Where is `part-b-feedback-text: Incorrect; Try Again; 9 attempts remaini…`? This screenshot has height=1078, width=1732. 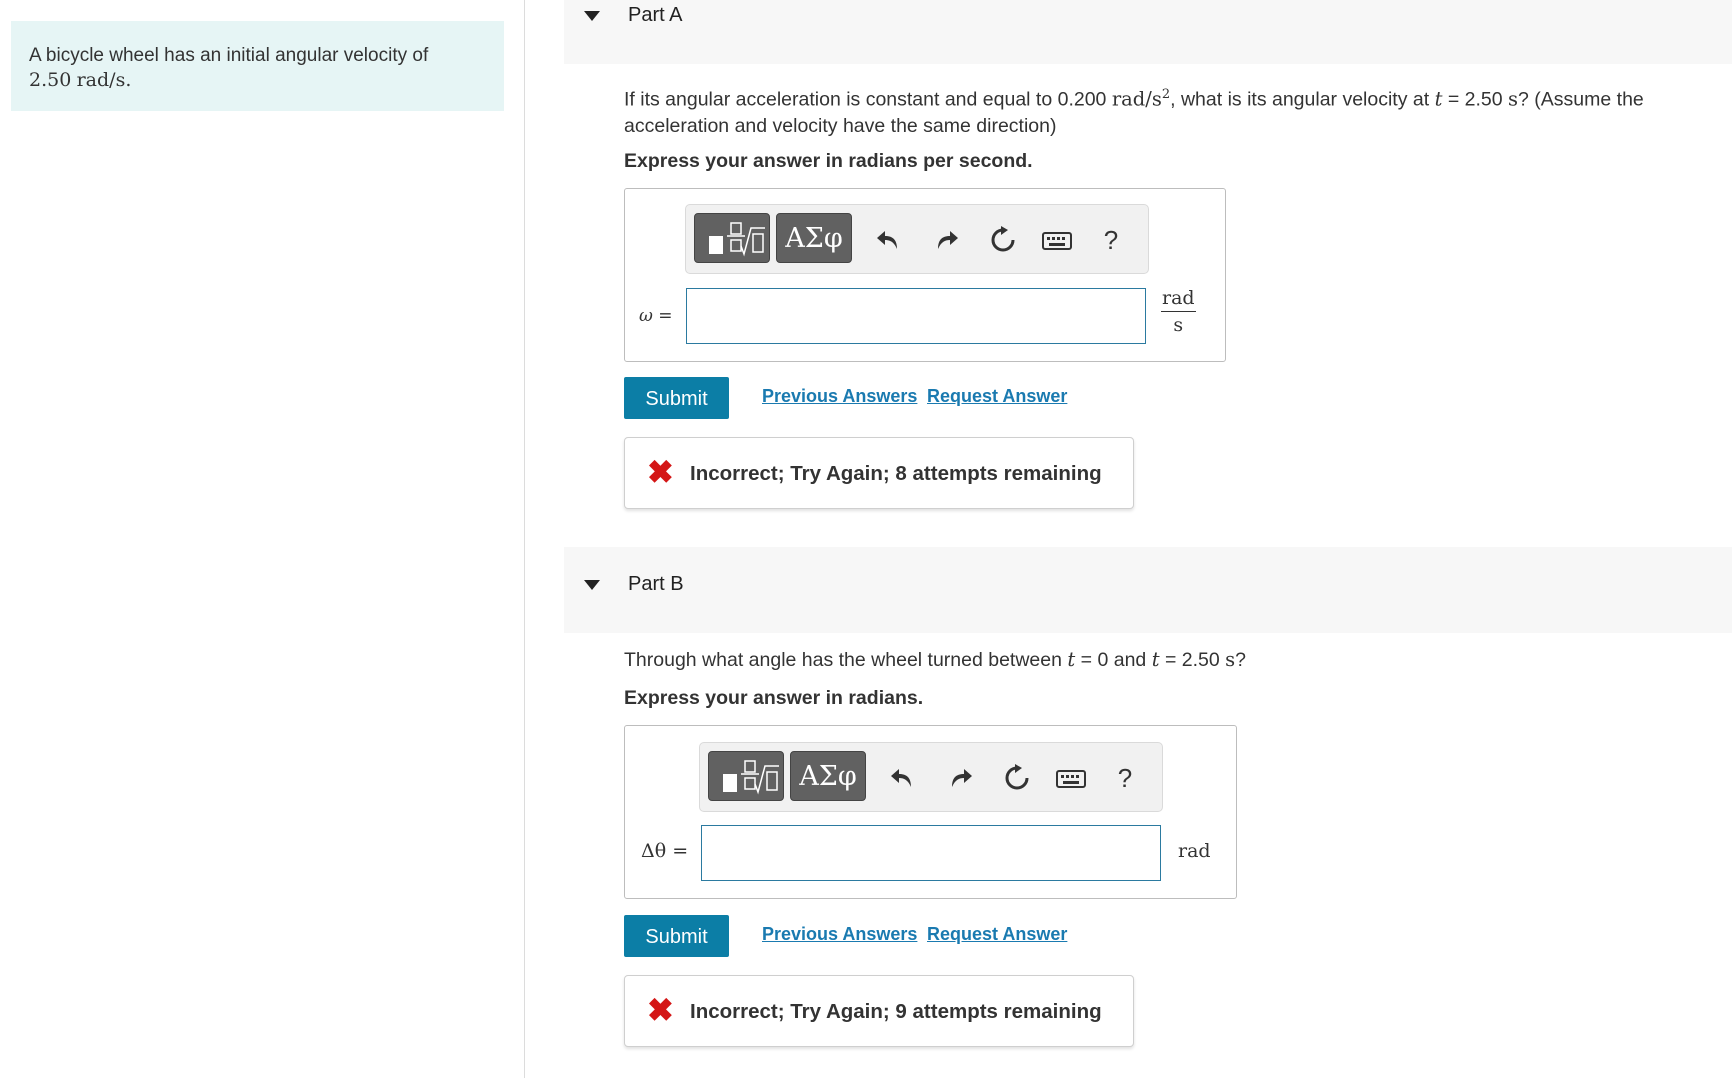 part-b-feedback-text: Incorrect; Try Again; 9 attempts remaini… is located at coordinates (896, 1011).